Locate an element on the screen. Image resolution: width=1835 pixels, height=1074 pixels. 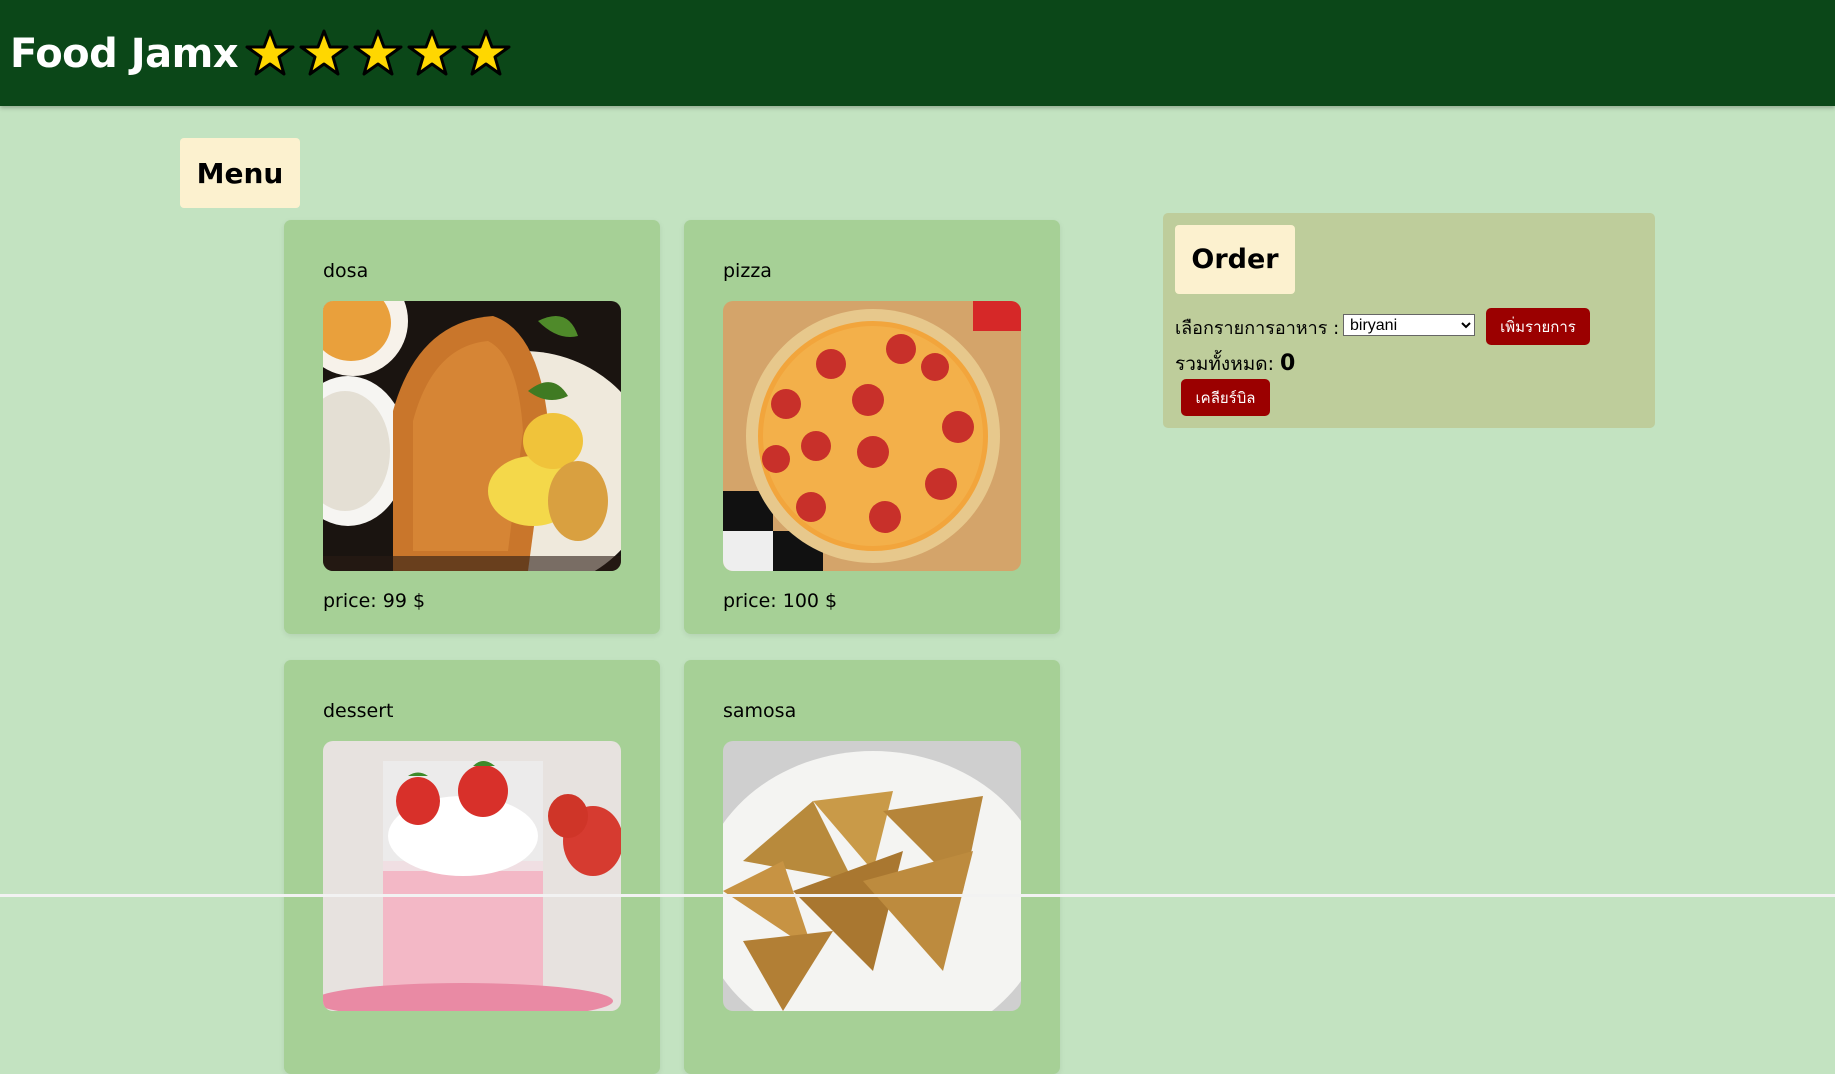
top-navbar: Food Jamx is located at coordinates (917, 53).